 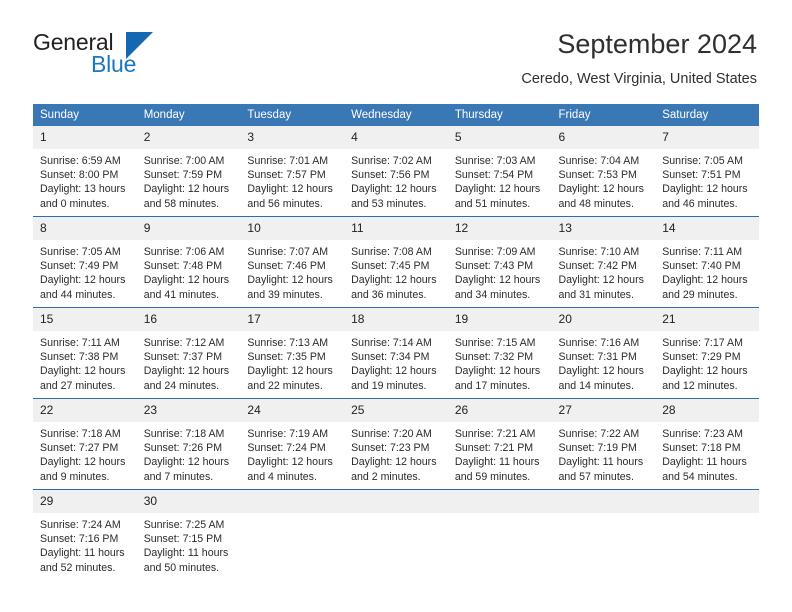 What do you see at coordinates (75, 476) in the screenshot?
I see `daylight-text-line2: and 9 minutes.` at bounding box center [75, 476].